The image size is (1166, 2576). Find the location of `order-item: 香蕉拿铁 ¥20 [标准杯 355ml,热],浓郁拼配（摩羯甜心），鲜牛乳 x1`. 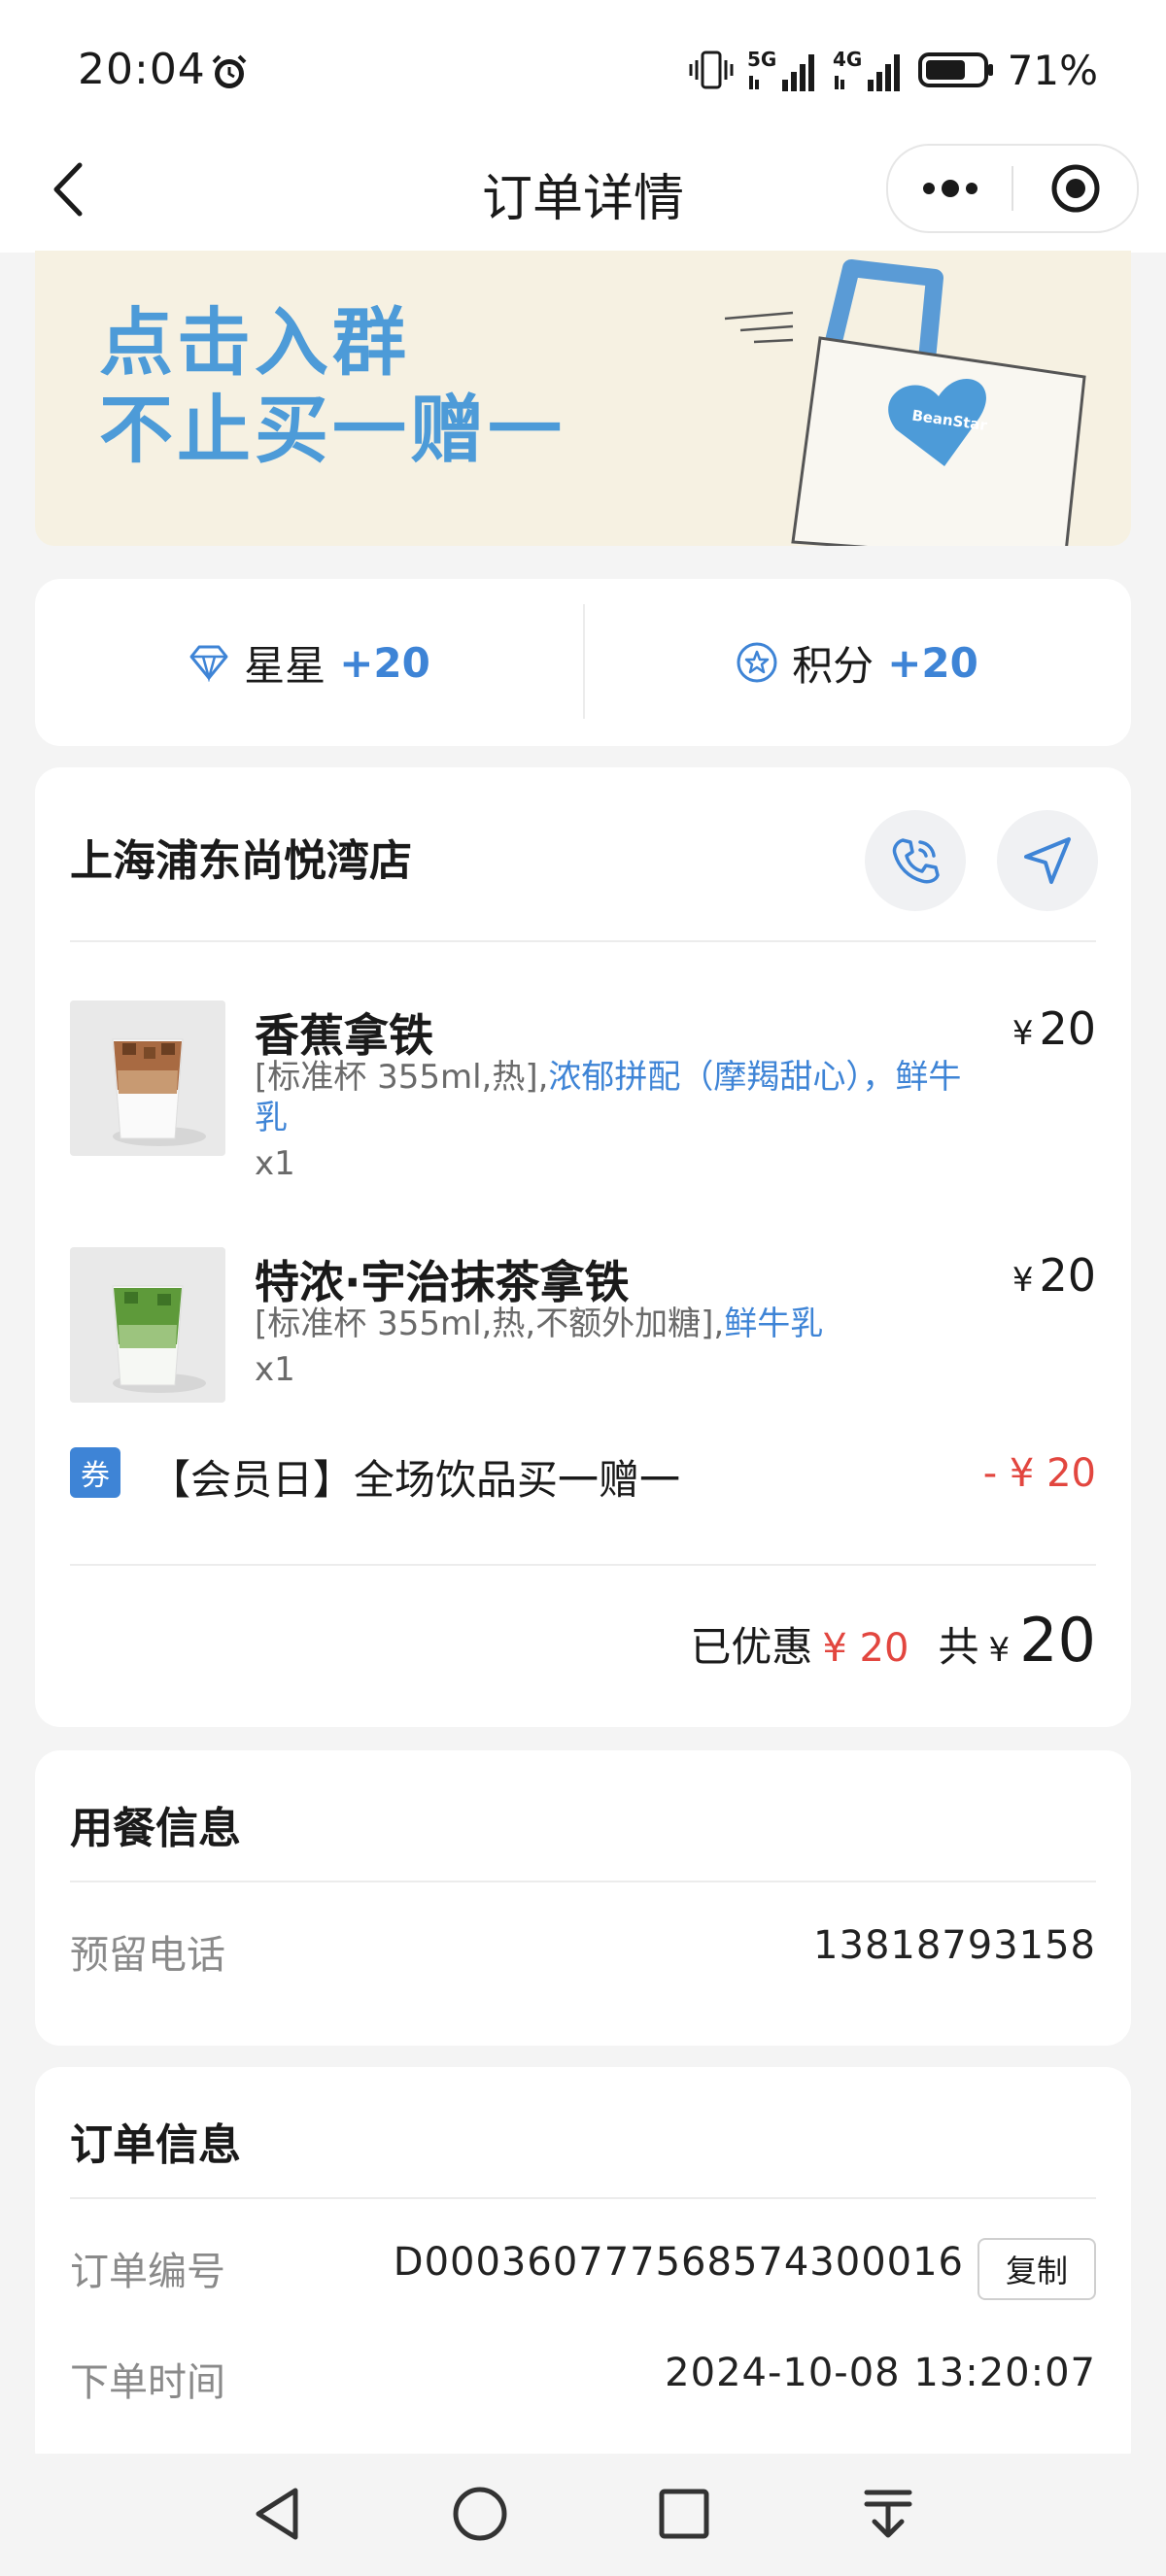

order-item: 香蕉拿铁 ¥20 [标准杯 355ml,热],浓郁拼配（摩羯甜心），鲜牛乳 x1 is located at coordinates (583, 1107).